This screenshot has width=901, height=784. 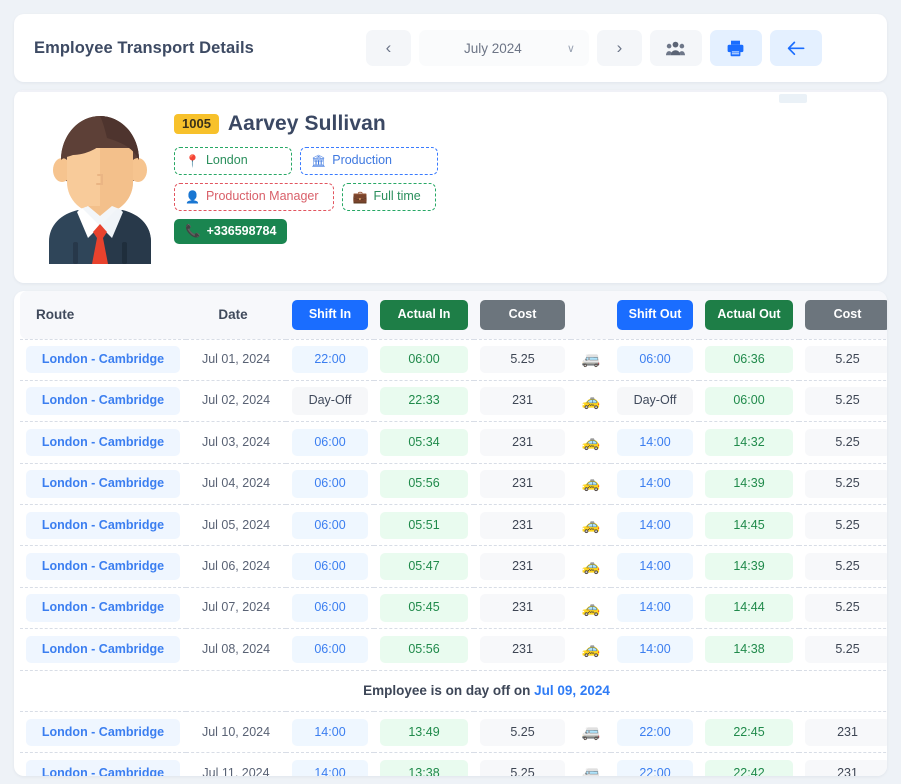 I want to click on date: Jul 01, 2024, so click(x=236, y=359).